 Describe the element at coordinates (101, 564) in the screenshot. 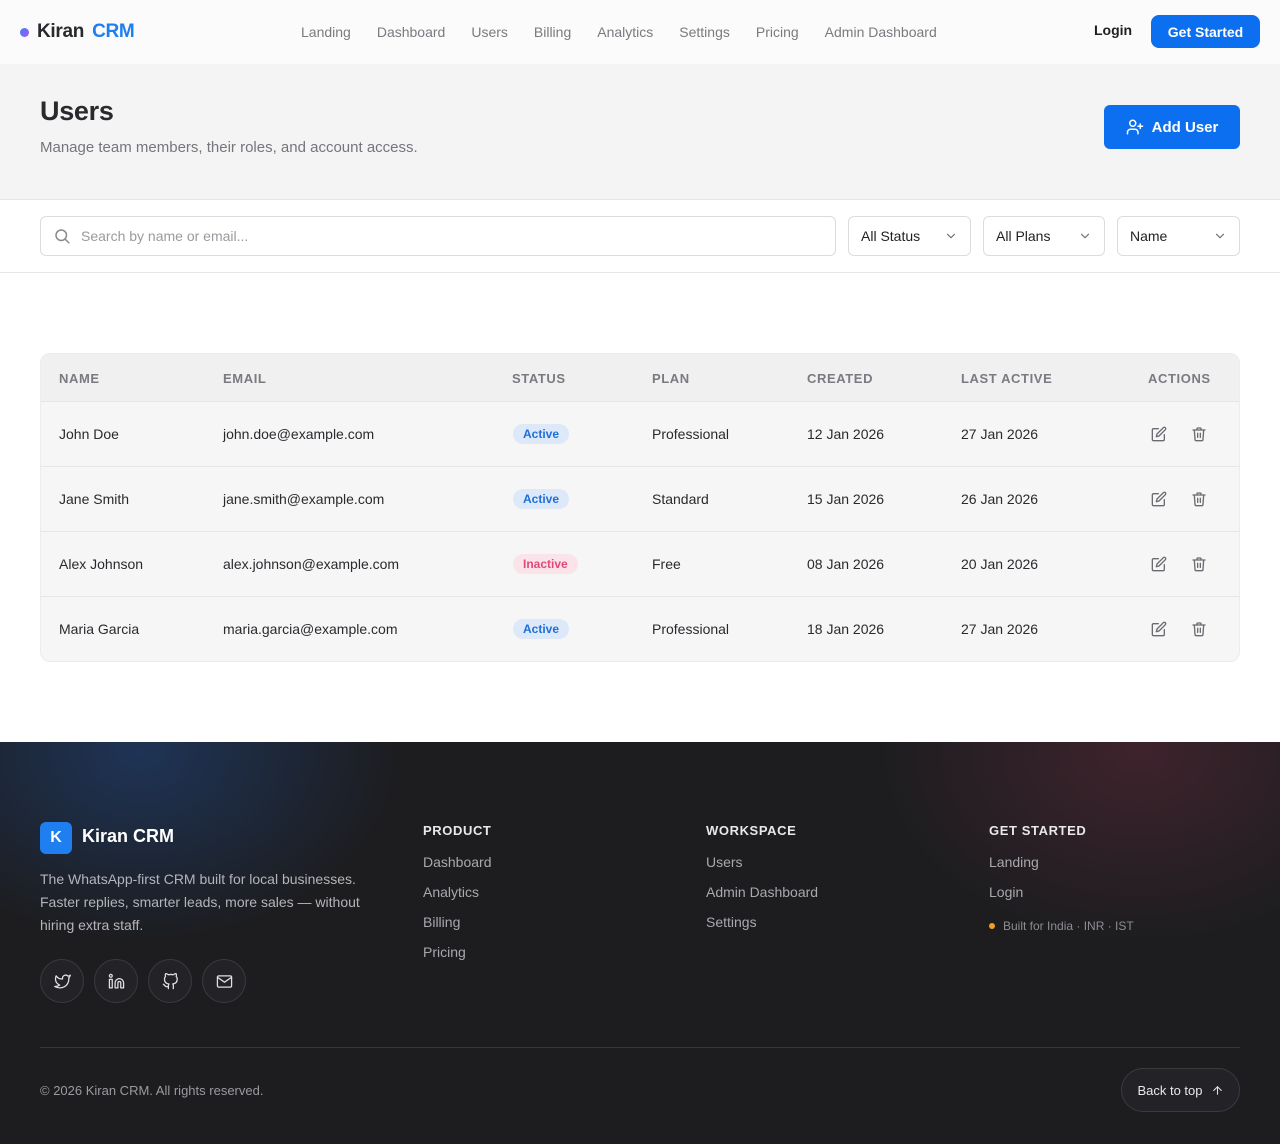

I see `cell-name: Alex Johnson` at that location.